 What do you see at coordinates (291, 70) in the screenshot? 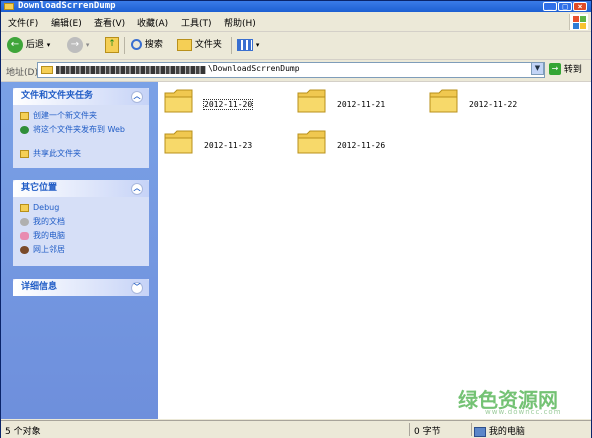
I see `address-input: \DownloadScrrenDump` at bounding box center [291, 70].